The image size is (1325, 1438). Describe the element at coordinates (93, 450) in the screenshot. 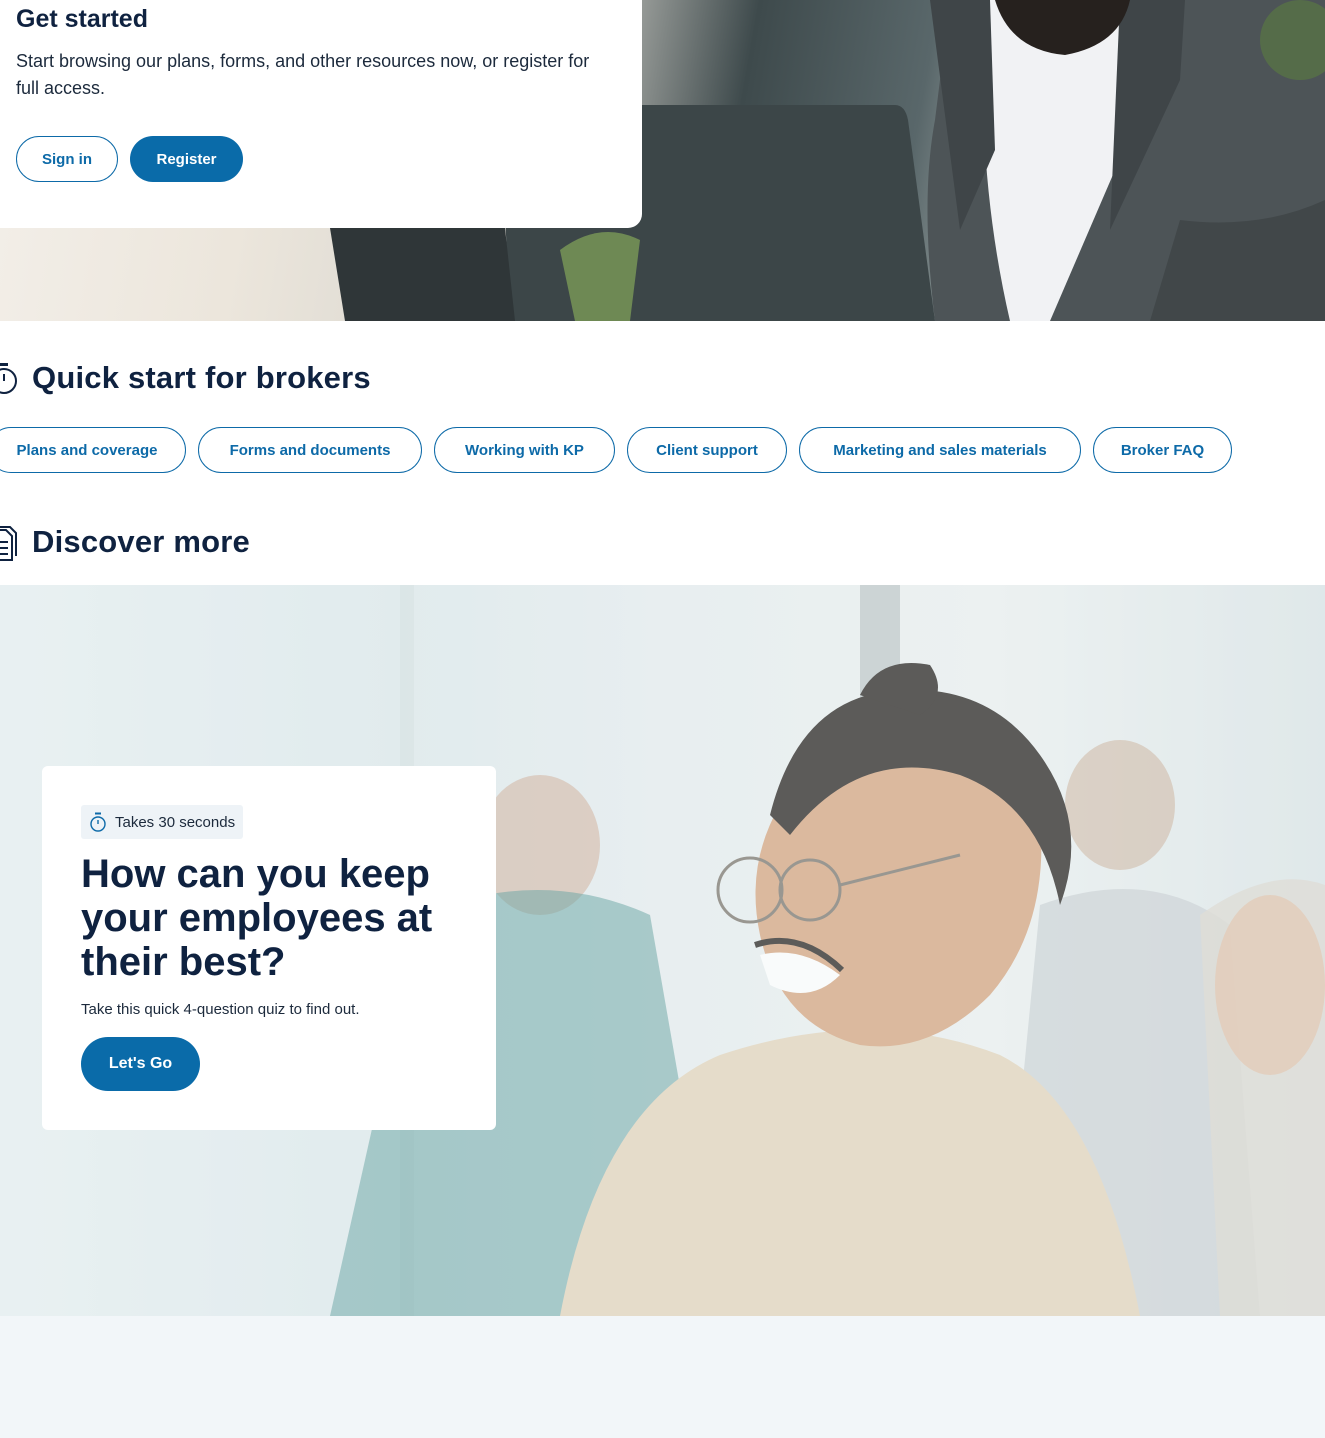

I see `quick-link-plans-and-coverage: Plans and coverage` at that location.